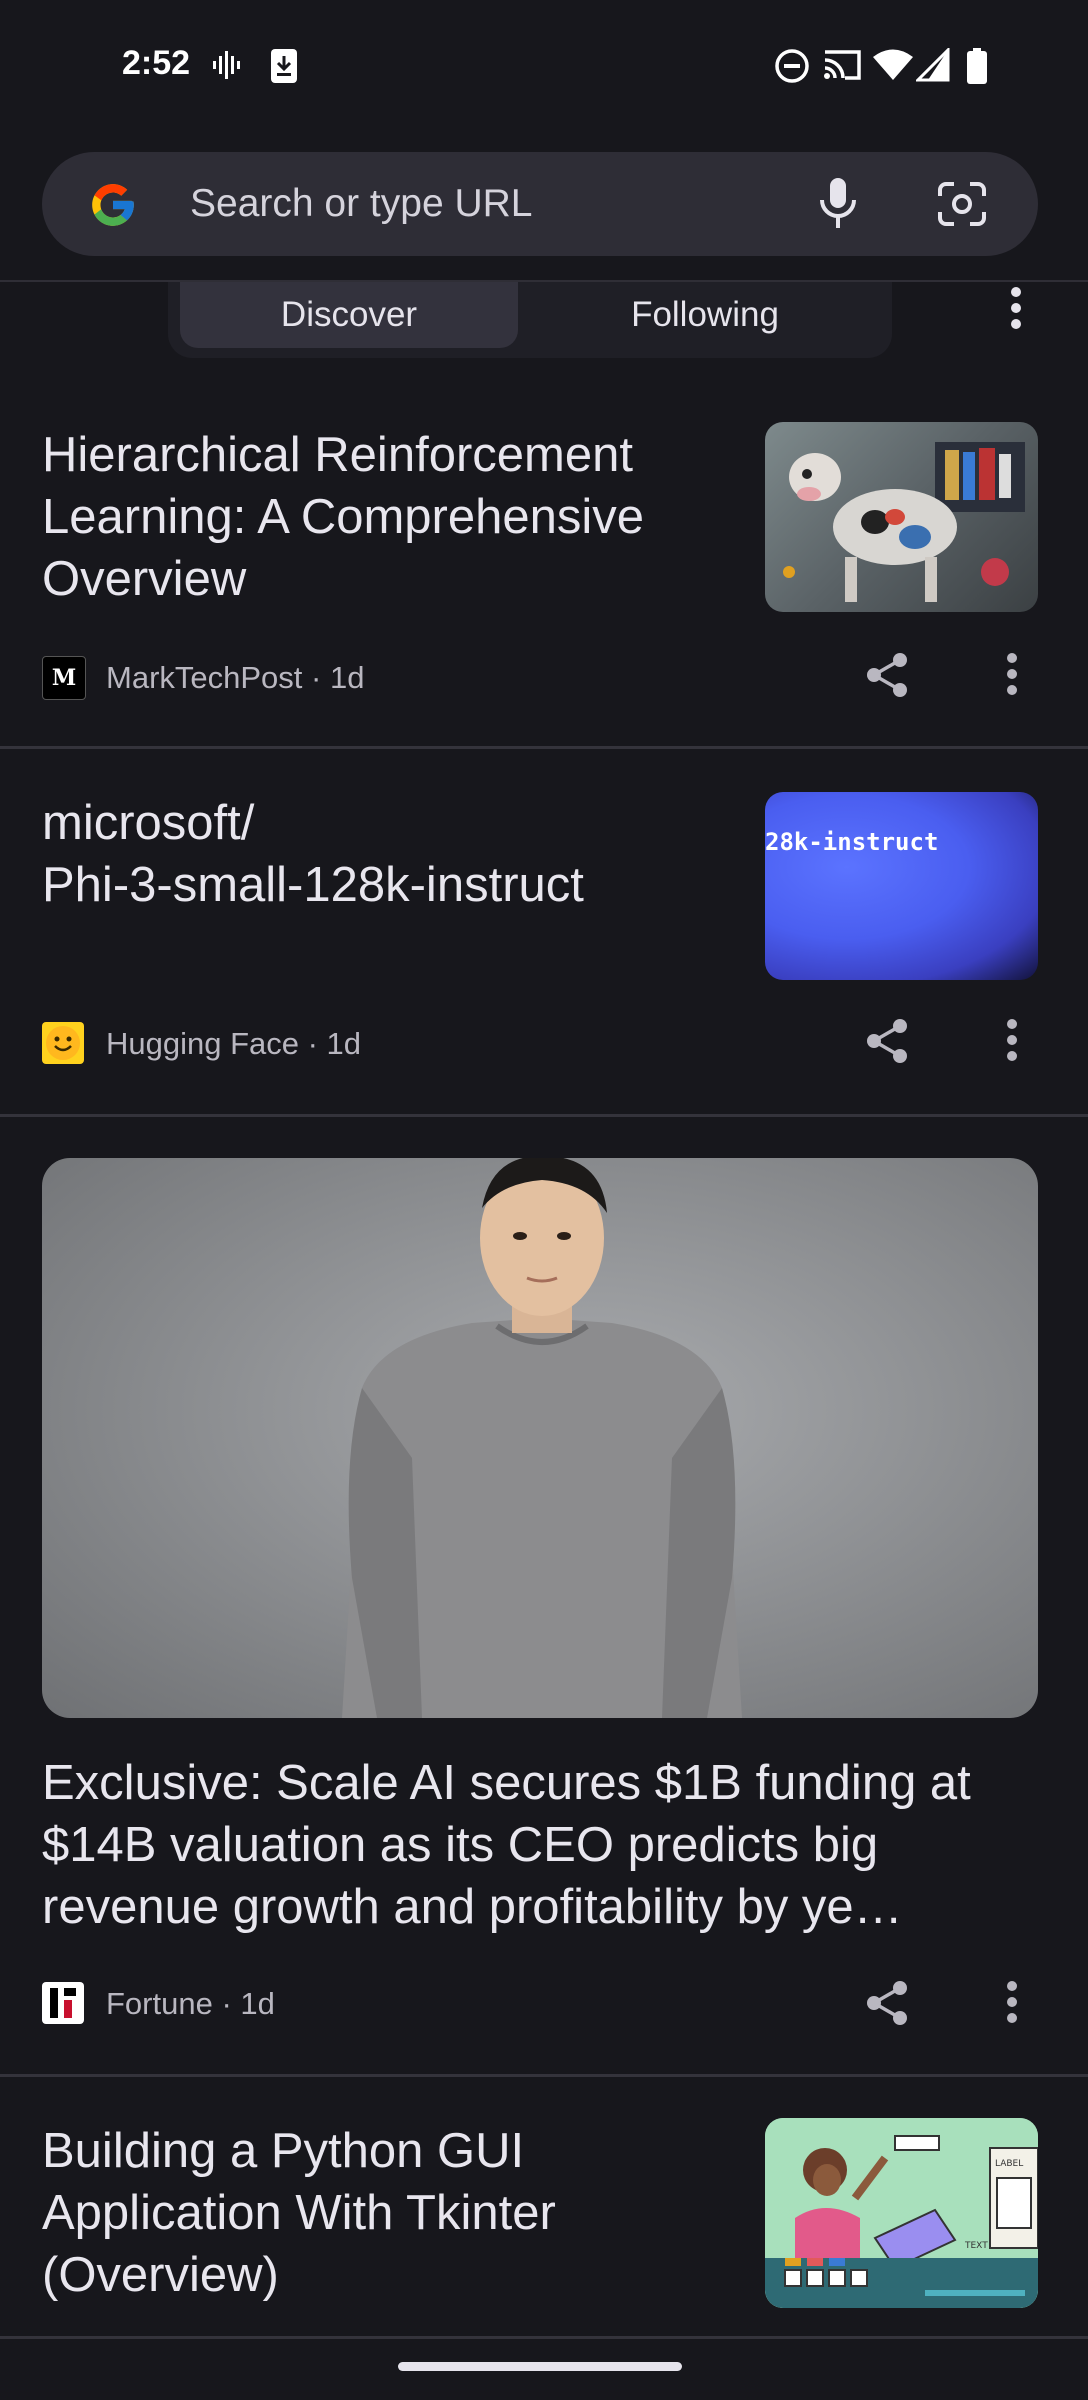  I want to click on tab-discover: Discover, so click(349, 315).